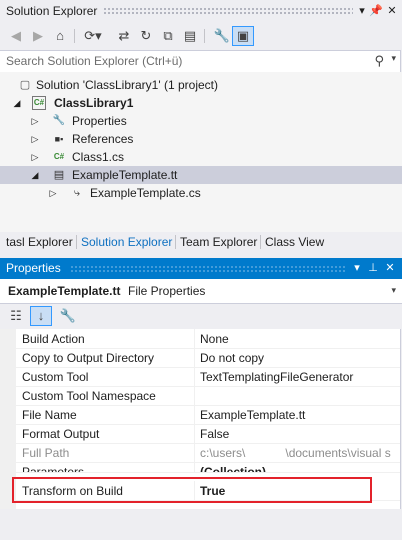  What do you see at coordinates (16, 316) in the screenshot?
I see `categorized-icon: ☷` at bounding box center [16, 316].